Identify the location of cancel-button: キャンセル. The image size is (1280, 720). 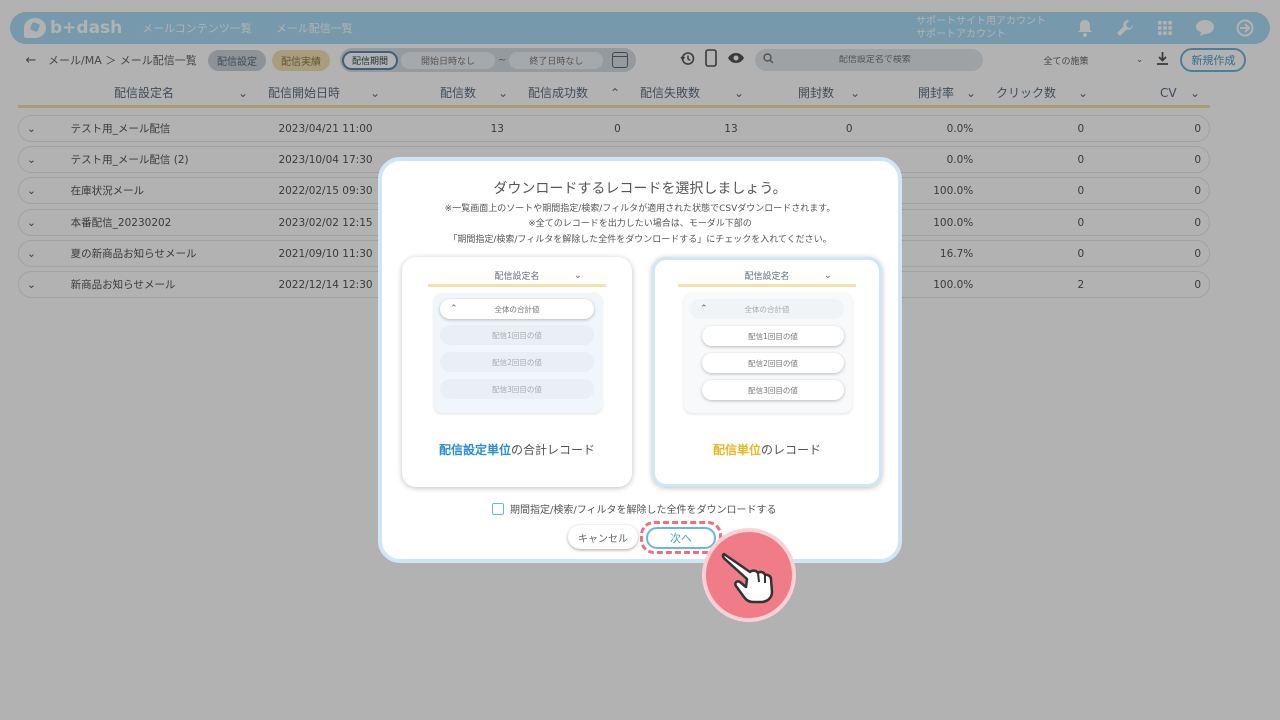
(603, 537).